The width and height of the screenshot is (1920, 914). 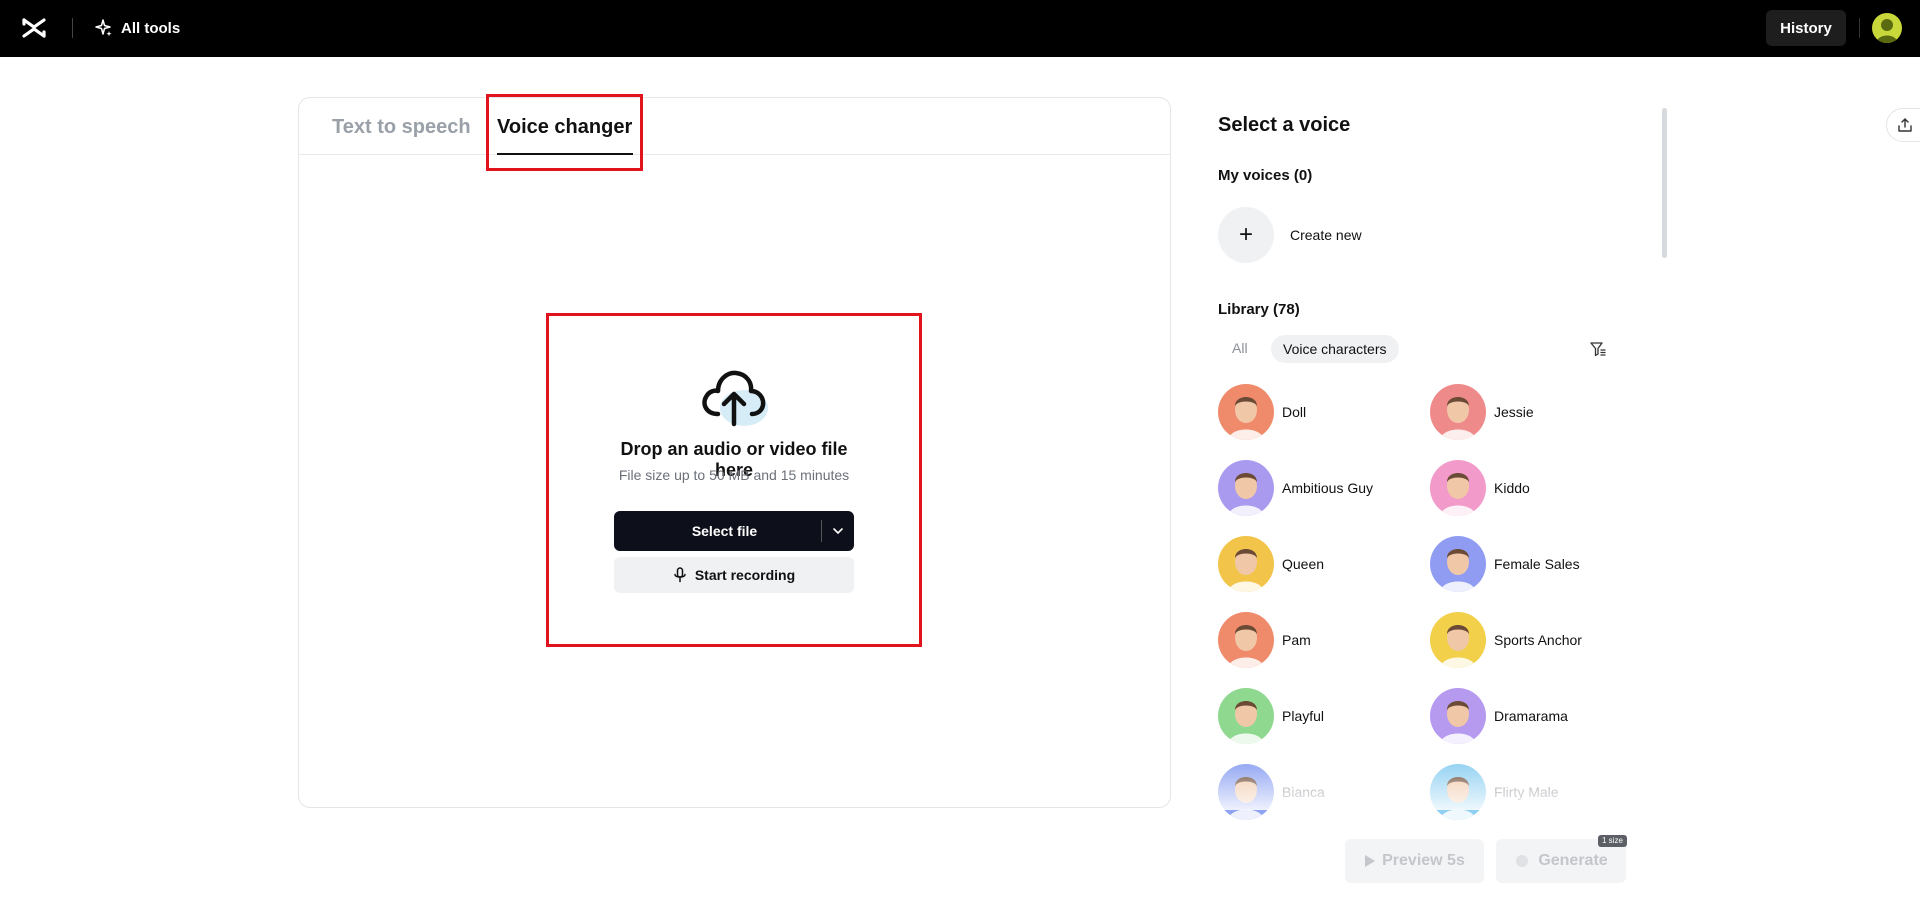 I want to click on voice-name: Jessie, so click(x=1514, y=412).